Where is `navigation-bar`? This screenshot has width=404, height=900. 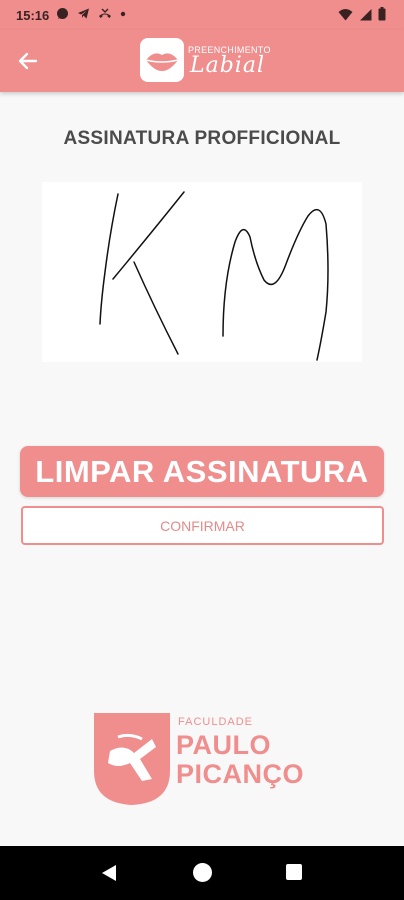
navigation-bar is located at coordinates (202, 873).